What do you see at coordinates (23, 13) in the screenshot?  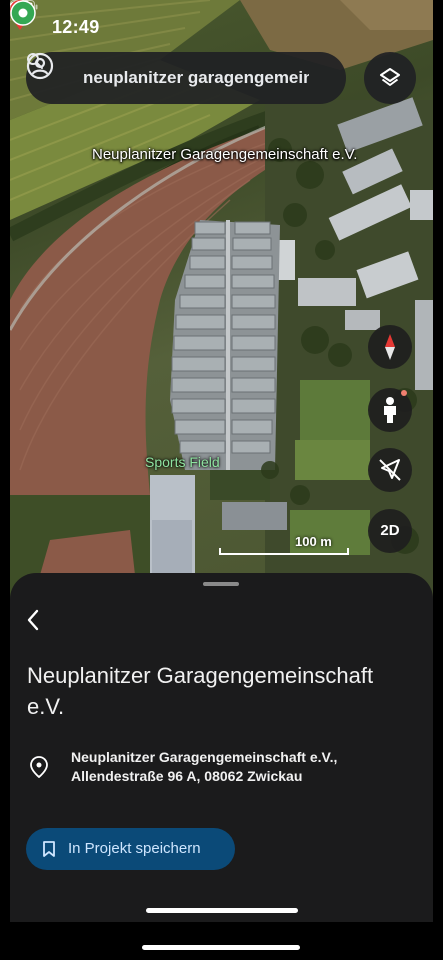 I see `sports-field-poi-icon` at bounding box center [23, 13].